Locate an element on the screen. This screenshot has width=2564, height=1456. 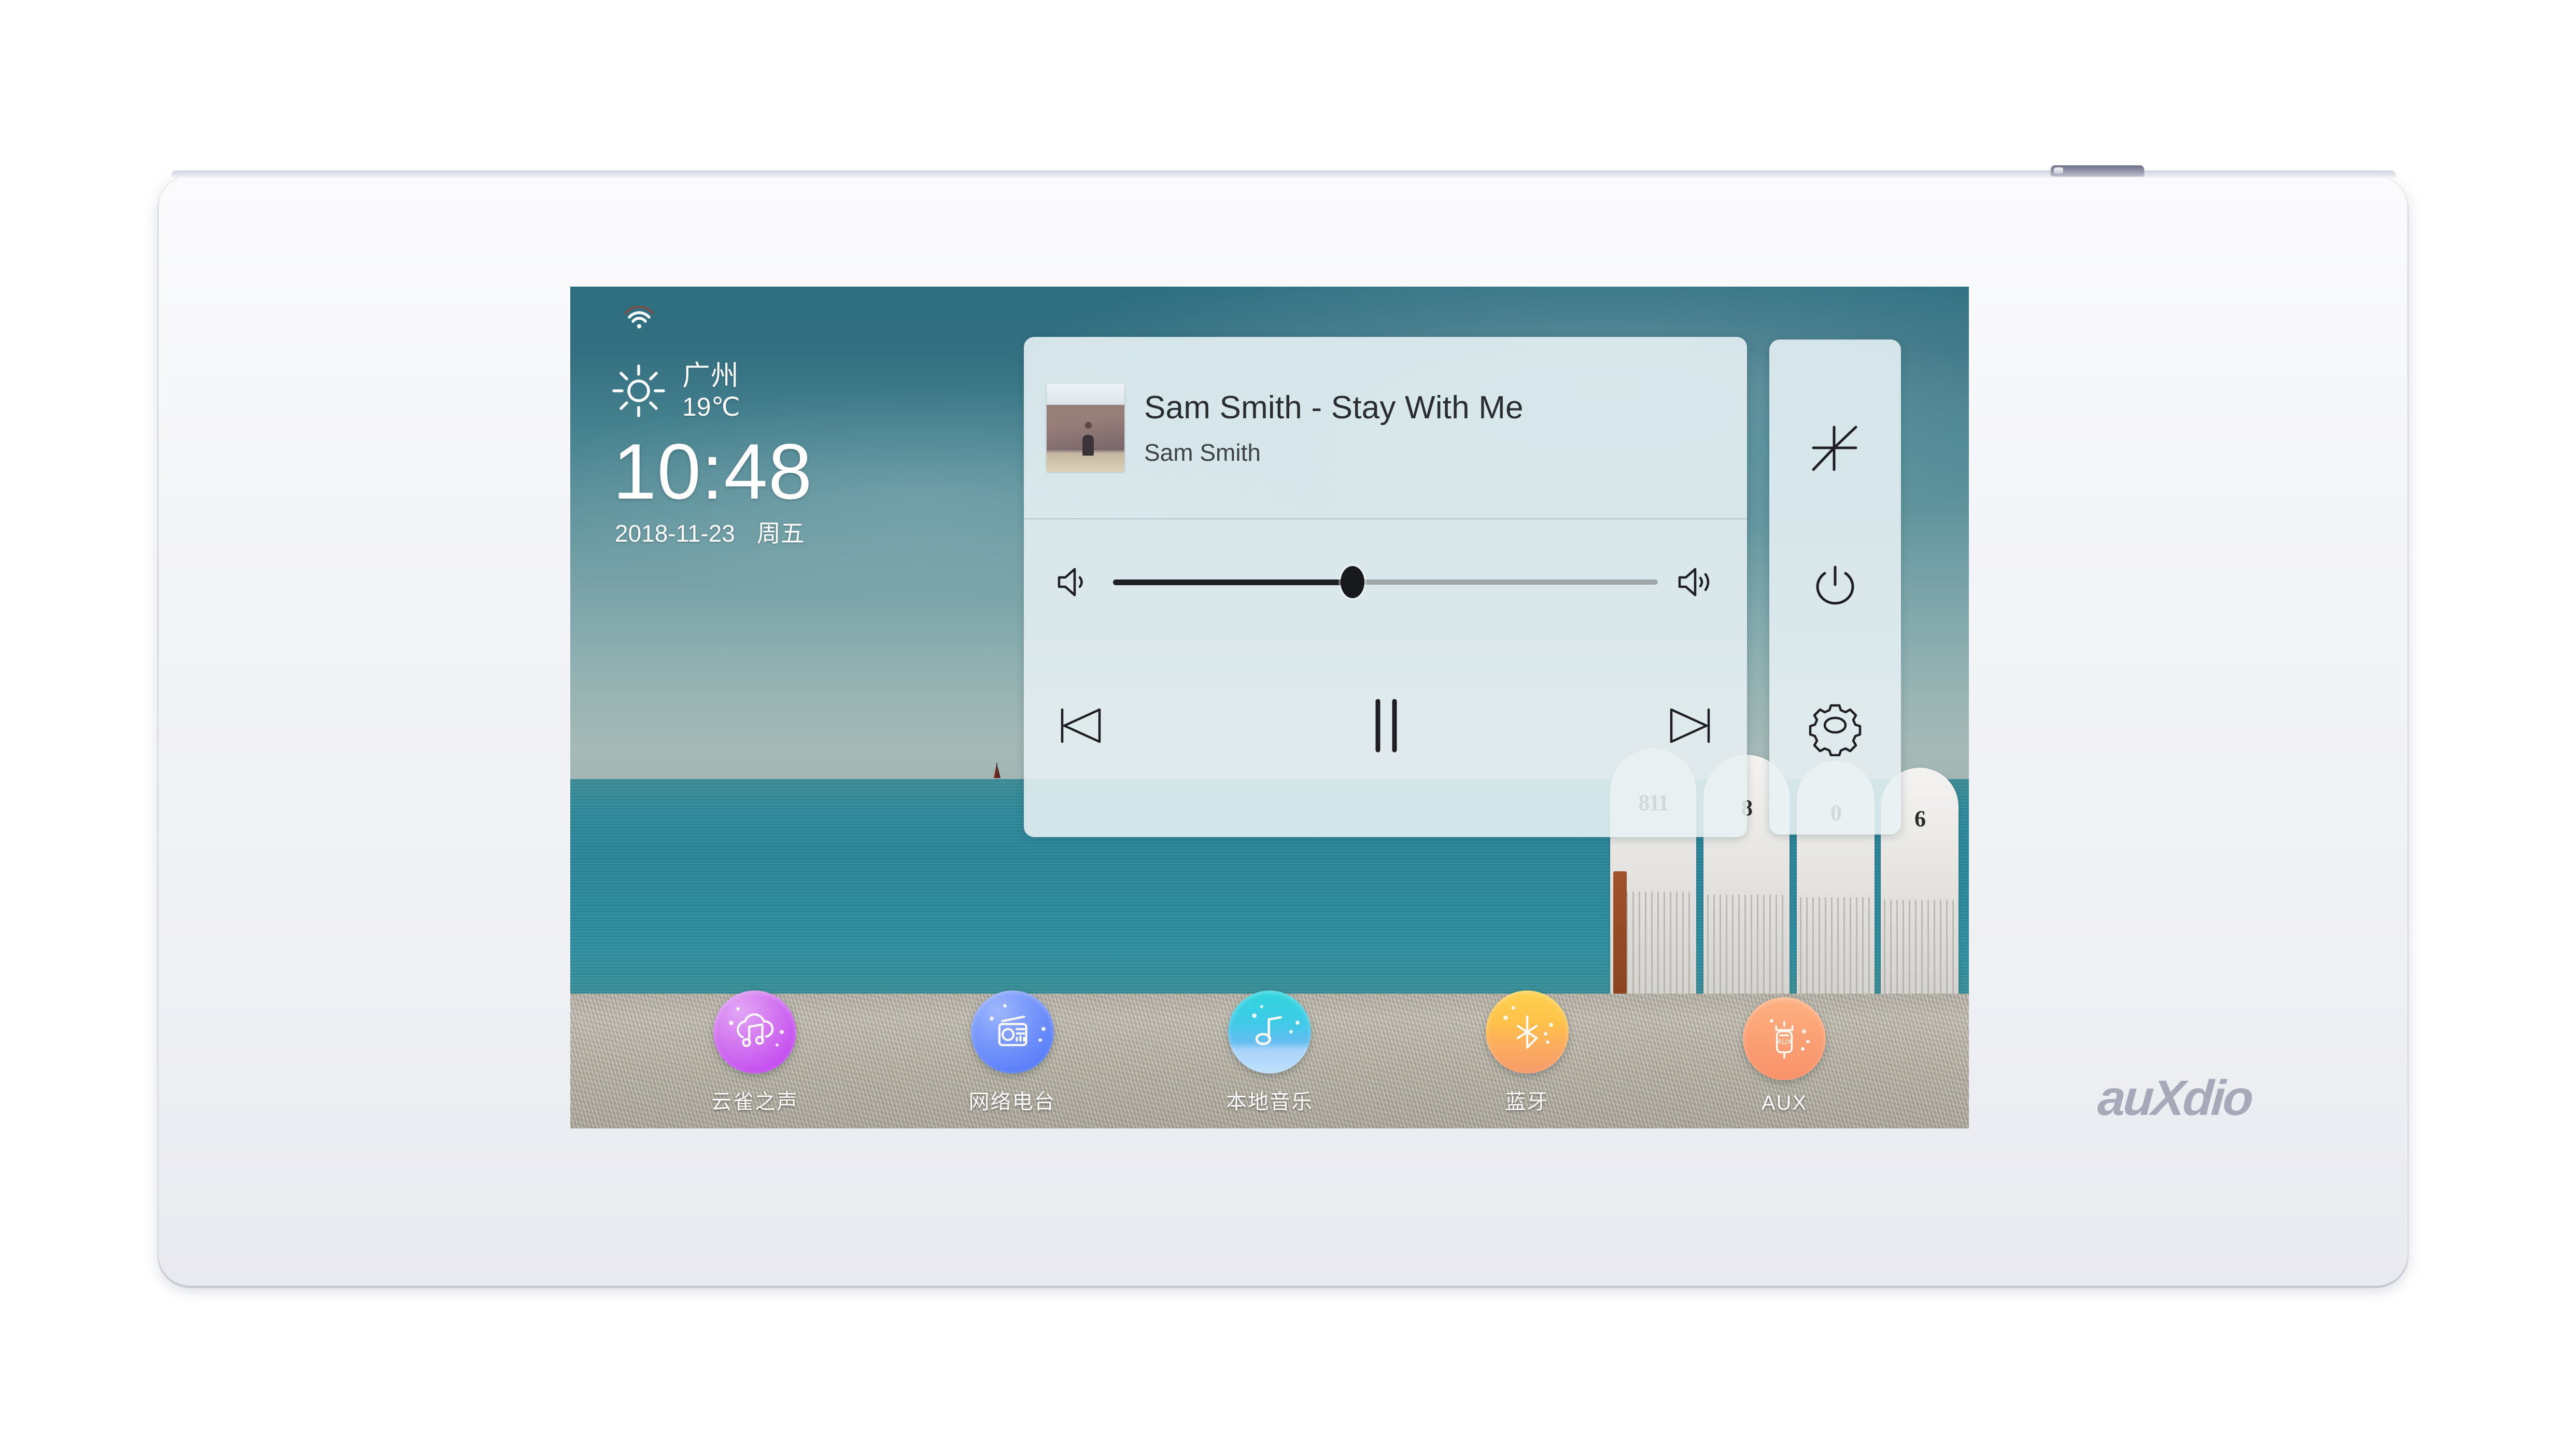
clock-date: 2018-11-23 is located at coordinates (675, 533).